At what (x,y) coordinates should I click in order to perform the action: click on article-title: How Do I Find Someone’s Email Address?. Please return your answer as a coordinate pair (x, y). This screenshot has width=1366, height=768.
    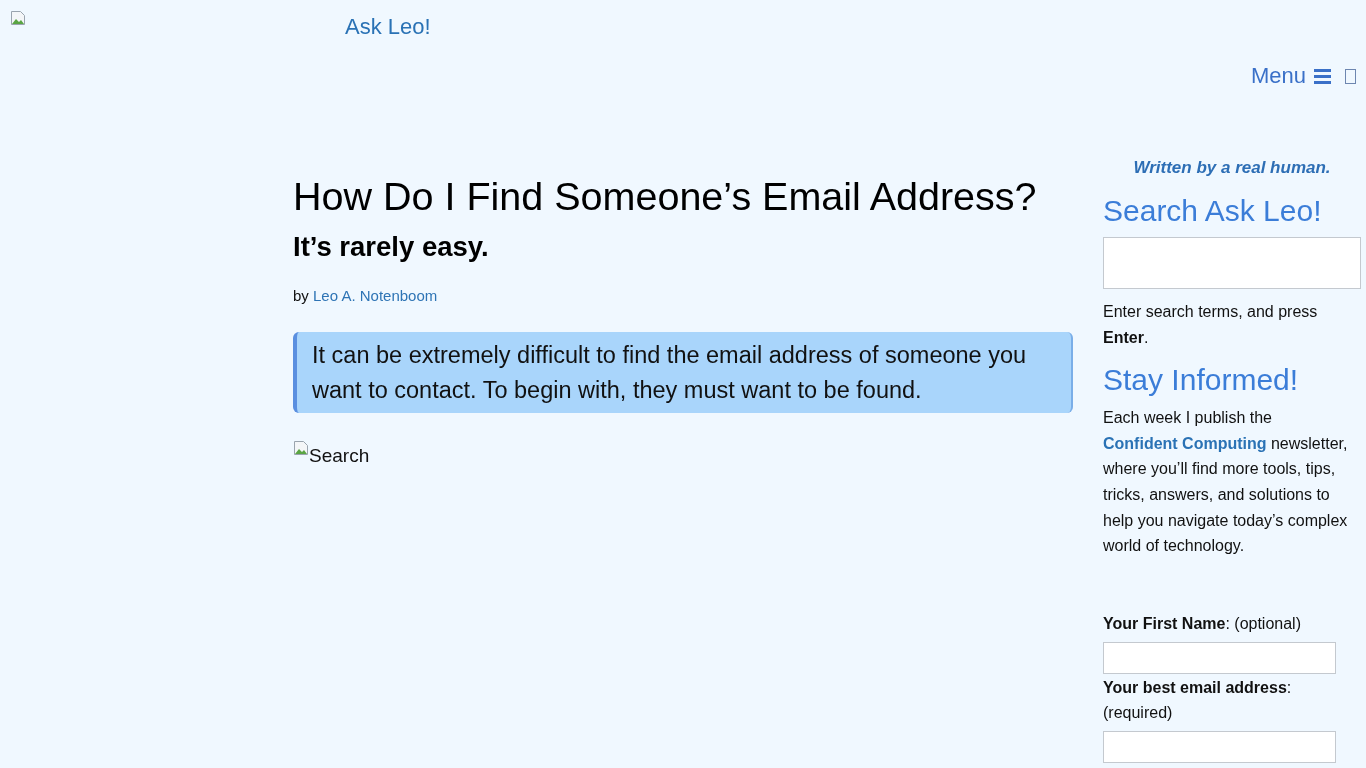
    Looking at the image, I should click on (665, 196).